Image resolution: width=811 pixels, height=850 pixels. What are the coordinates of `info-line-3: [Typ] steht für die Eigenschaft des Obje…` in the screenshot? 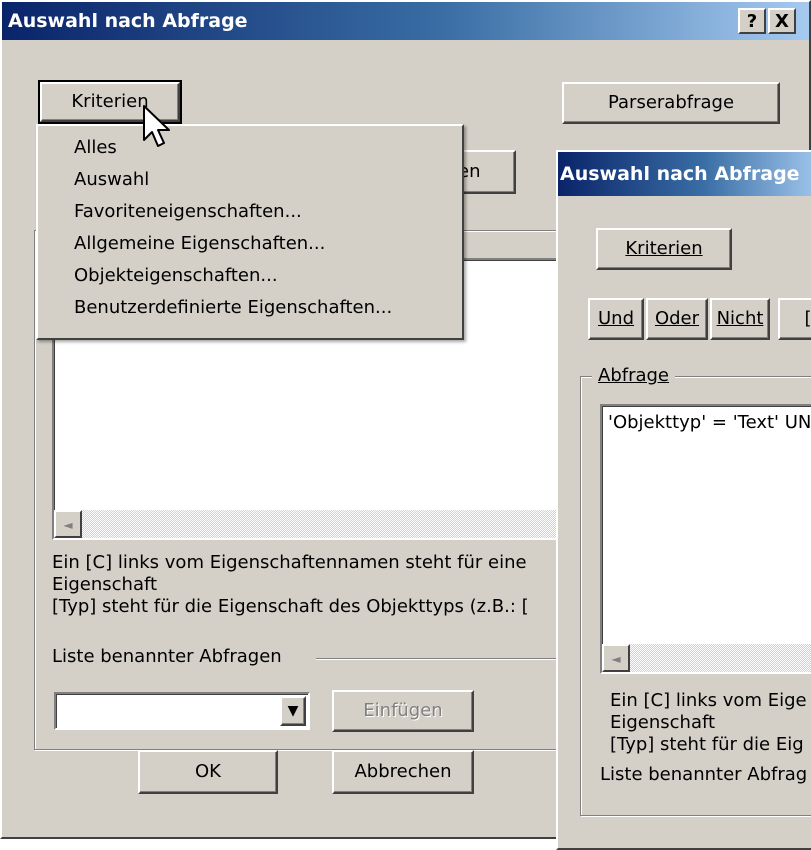 It's located at (290, 606).